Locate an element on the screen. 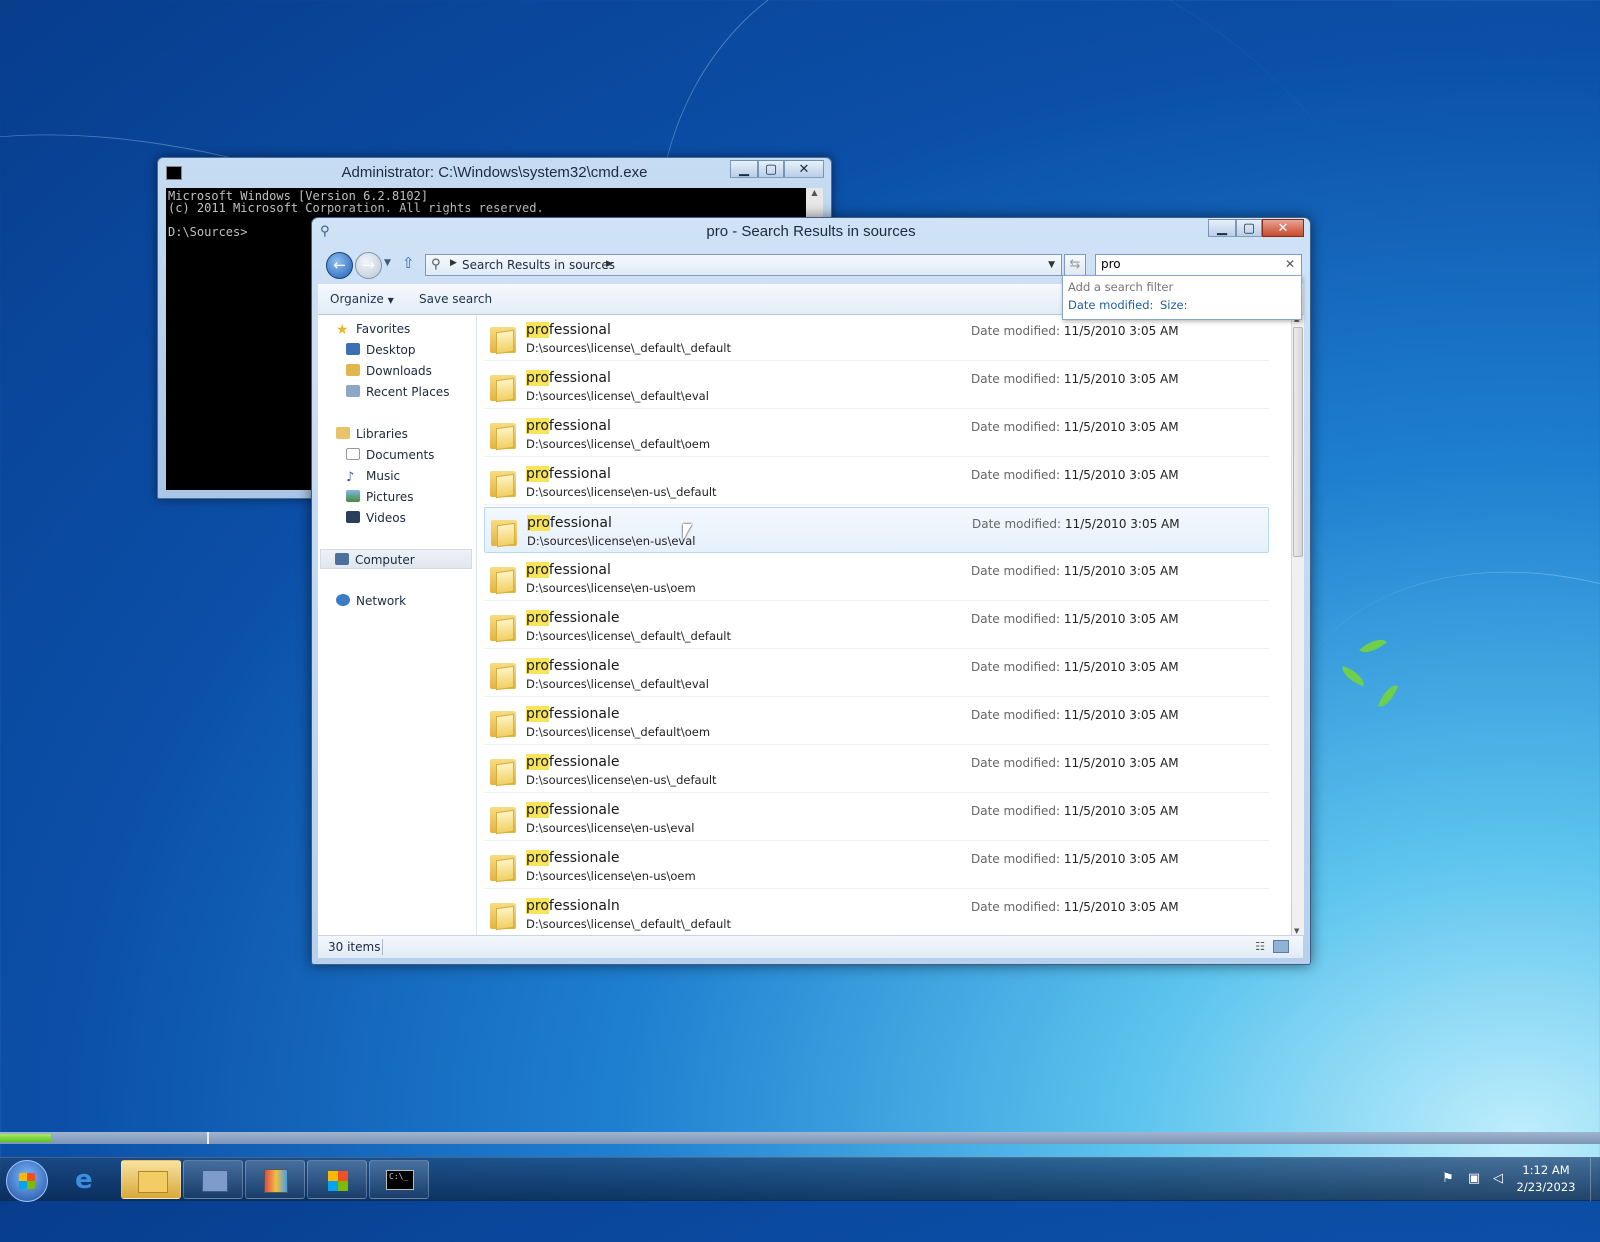  network-tray-icon: ▣ is located at coordinates (1474, 1179).